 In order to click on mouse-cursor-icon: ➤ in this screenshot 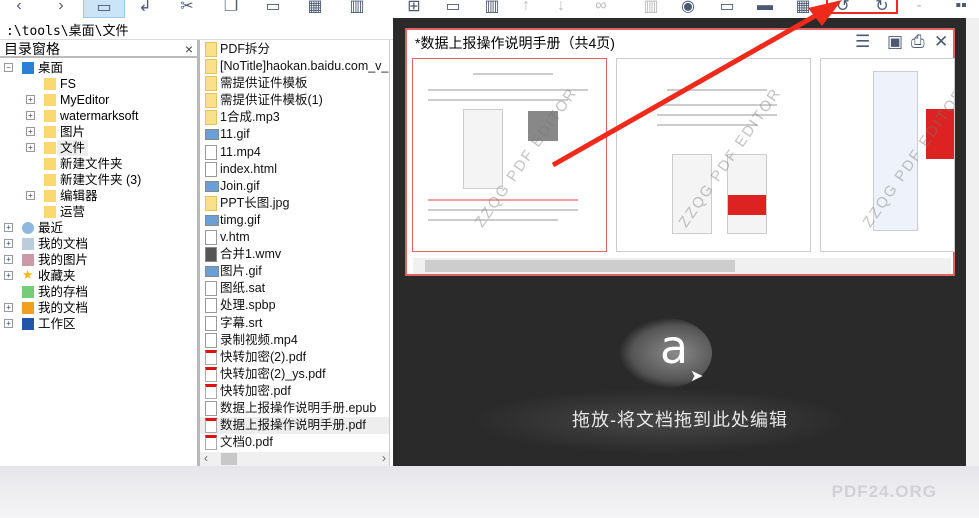, I will do `click(697, 376)`.